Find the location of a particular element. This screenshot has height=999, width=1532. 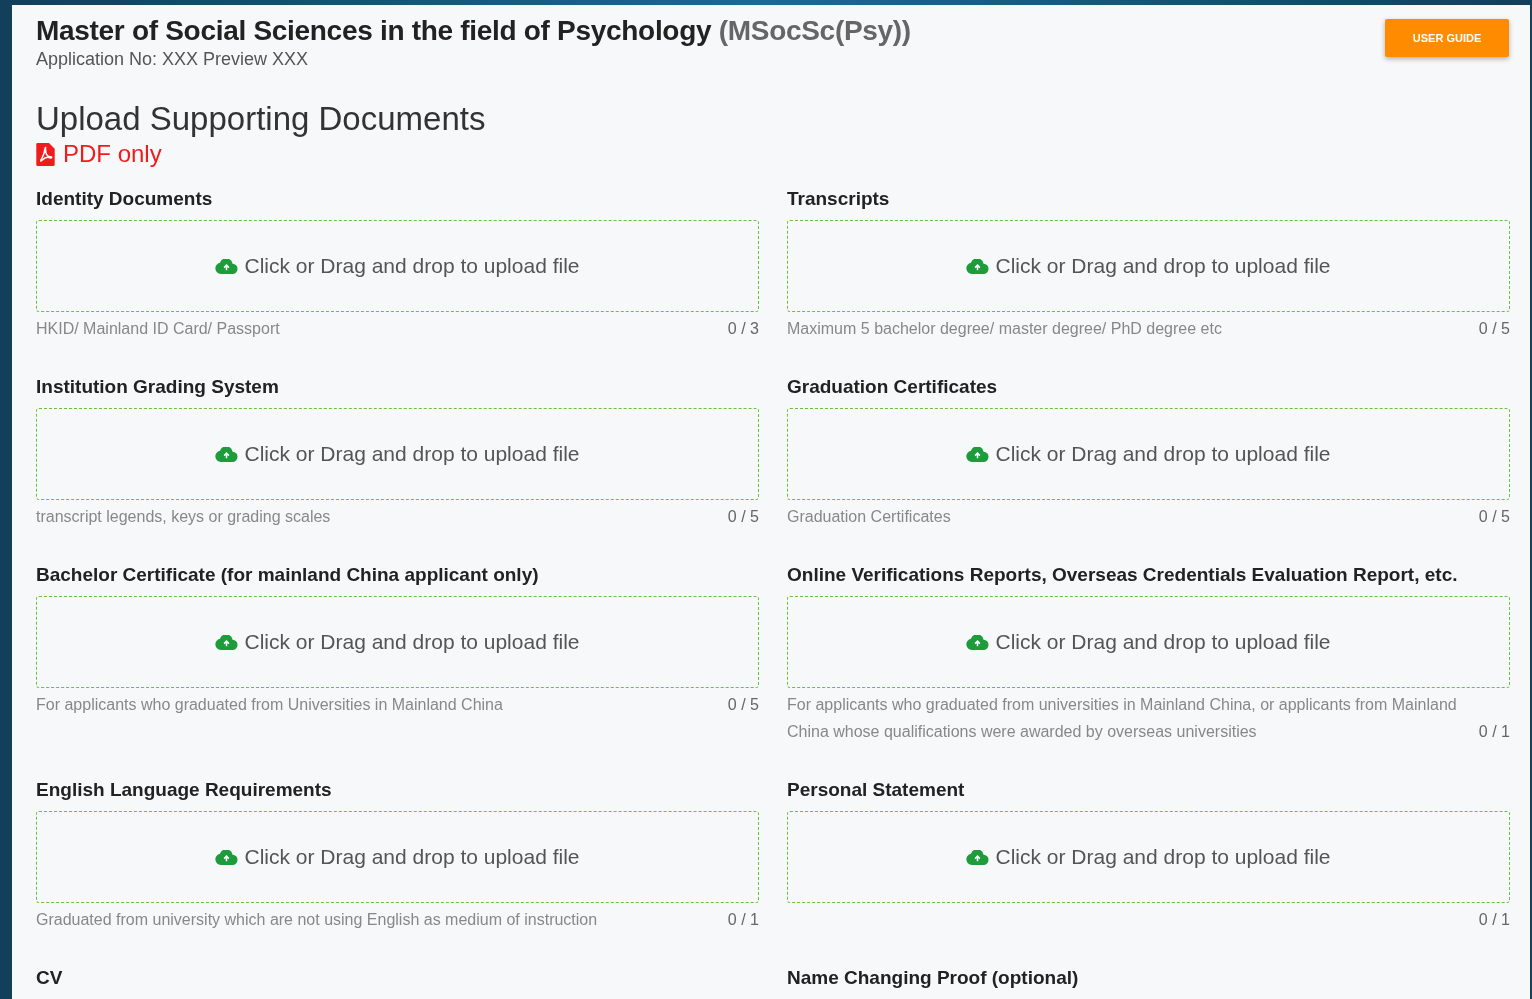

file-count: 0 / 3 is located at coordinates (743, 329).